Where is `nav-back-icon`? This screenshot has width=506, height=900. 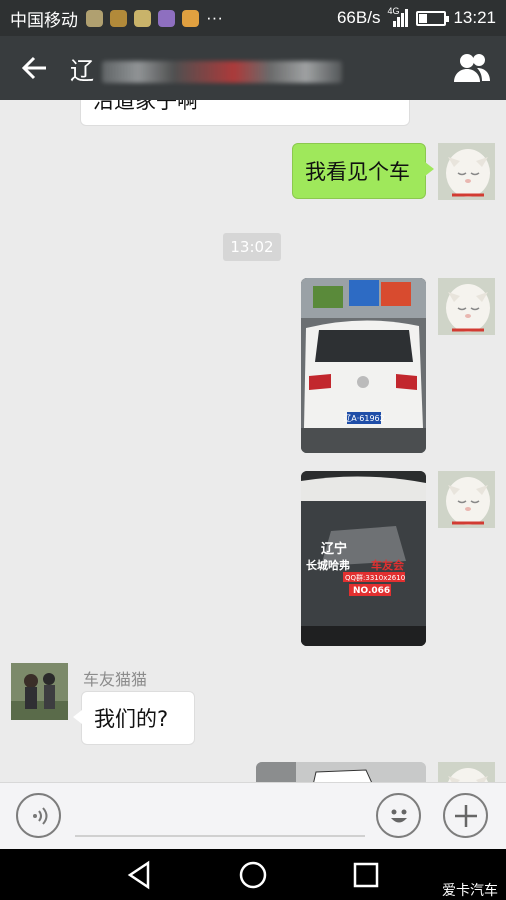
nav-back-icon is located at coordinates (140, 875).